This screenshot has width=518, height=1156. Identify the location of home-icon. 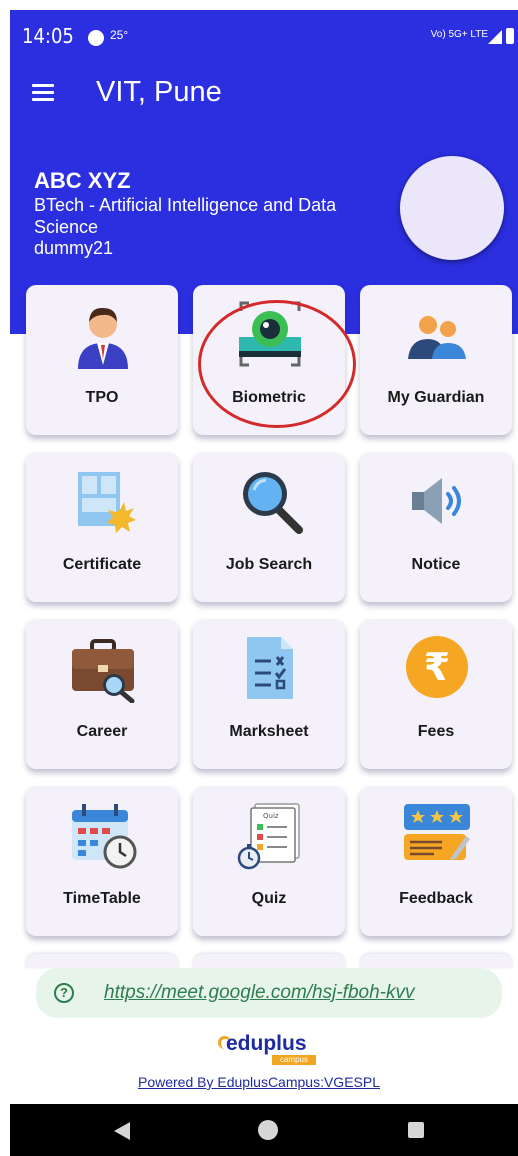
(268, 1130).